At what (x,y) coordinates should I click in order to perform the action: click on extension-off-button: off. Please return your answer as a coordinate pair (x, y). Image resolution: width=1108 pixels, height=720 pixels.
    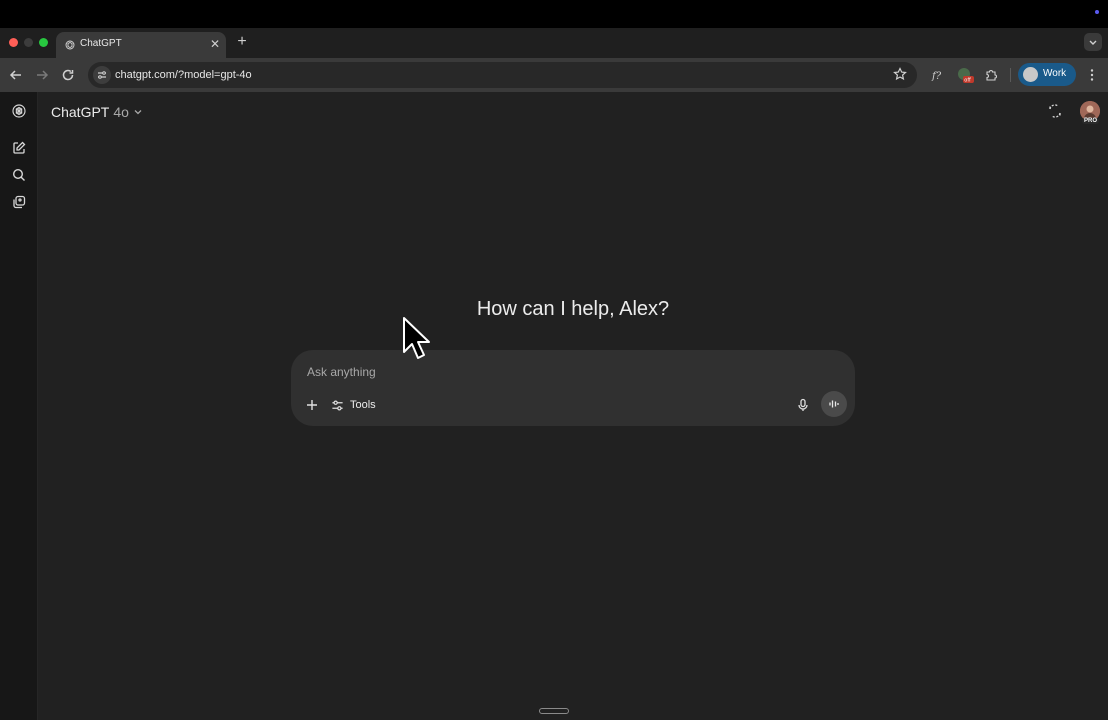
    Looking at the image, I should click on (965, 75).